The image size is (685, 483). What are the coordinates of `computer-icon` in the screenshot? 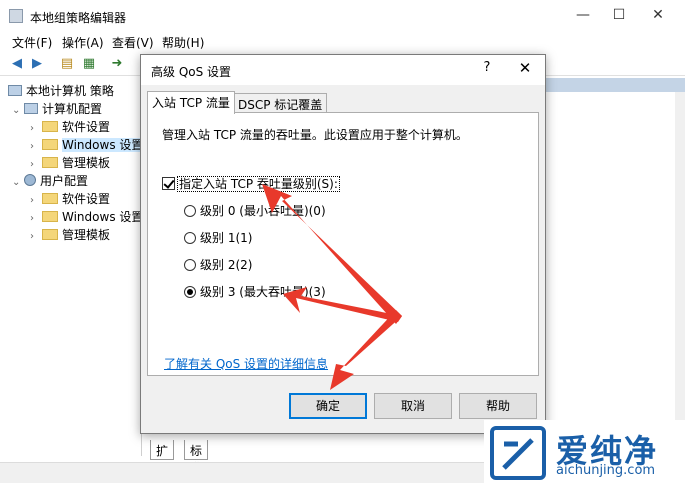 It's located at (31, 108).